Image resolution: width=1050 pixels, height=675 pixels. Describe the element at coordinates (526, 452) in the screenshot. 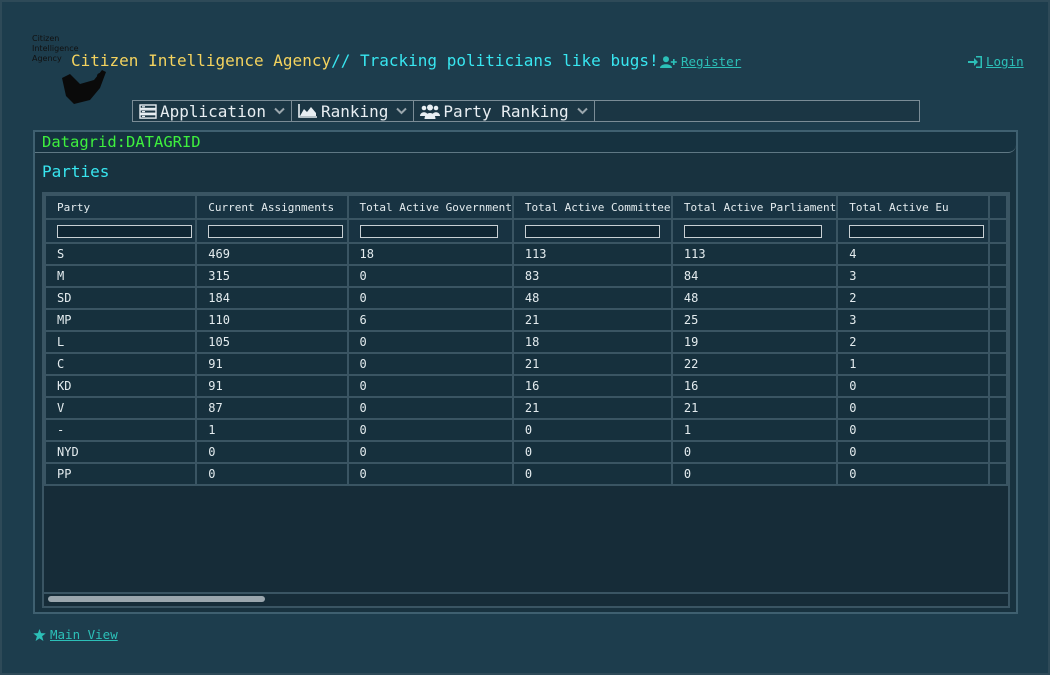

I see `table-row: NYD 0 0 0 0 0` at that location.